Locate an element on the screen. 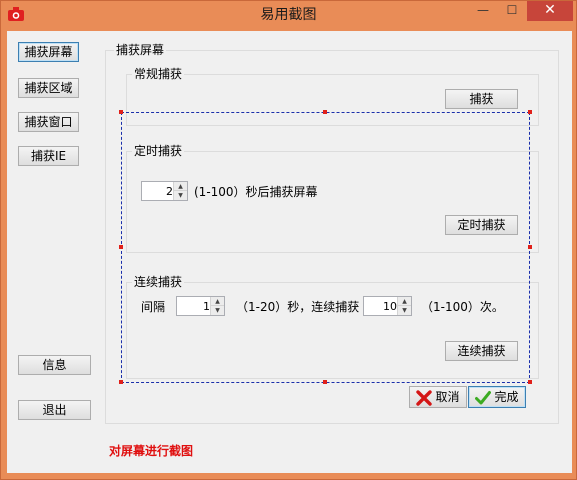  close-button: ✕ is located at coordinates (550, 11).